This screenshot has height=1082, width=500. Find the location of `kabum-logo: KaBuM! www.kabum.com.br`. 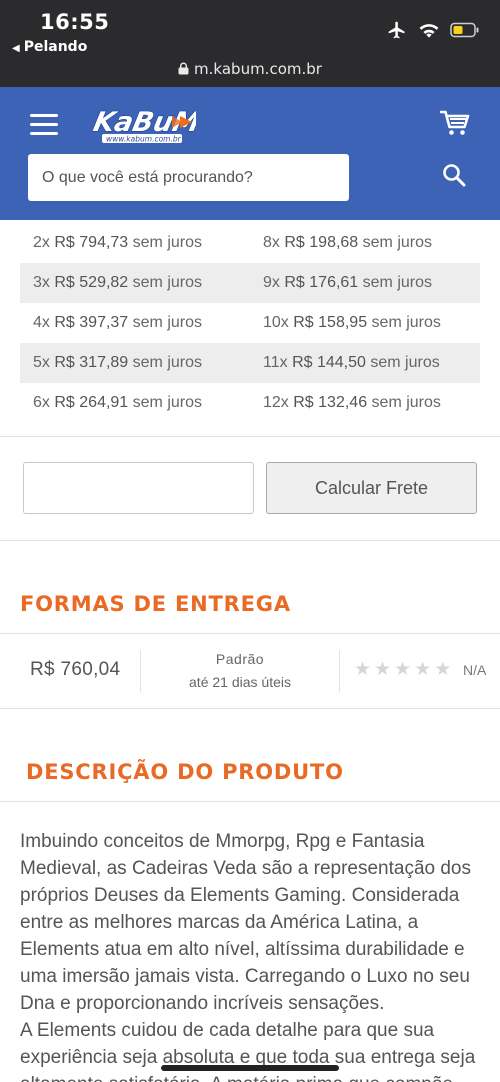

kabum-logo: KaBuM! www.kabum.com.br is located at coordinates (140, 125).